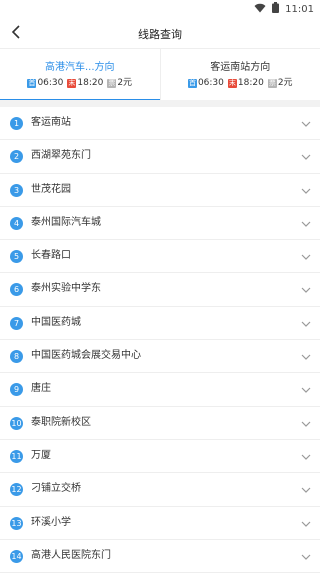 The image size is (320, 573). What do you see at coordinates (66, 223) in the screenshot?
I see `stop-name: 泰州国际汽车城` at bounding box center [66, 223].